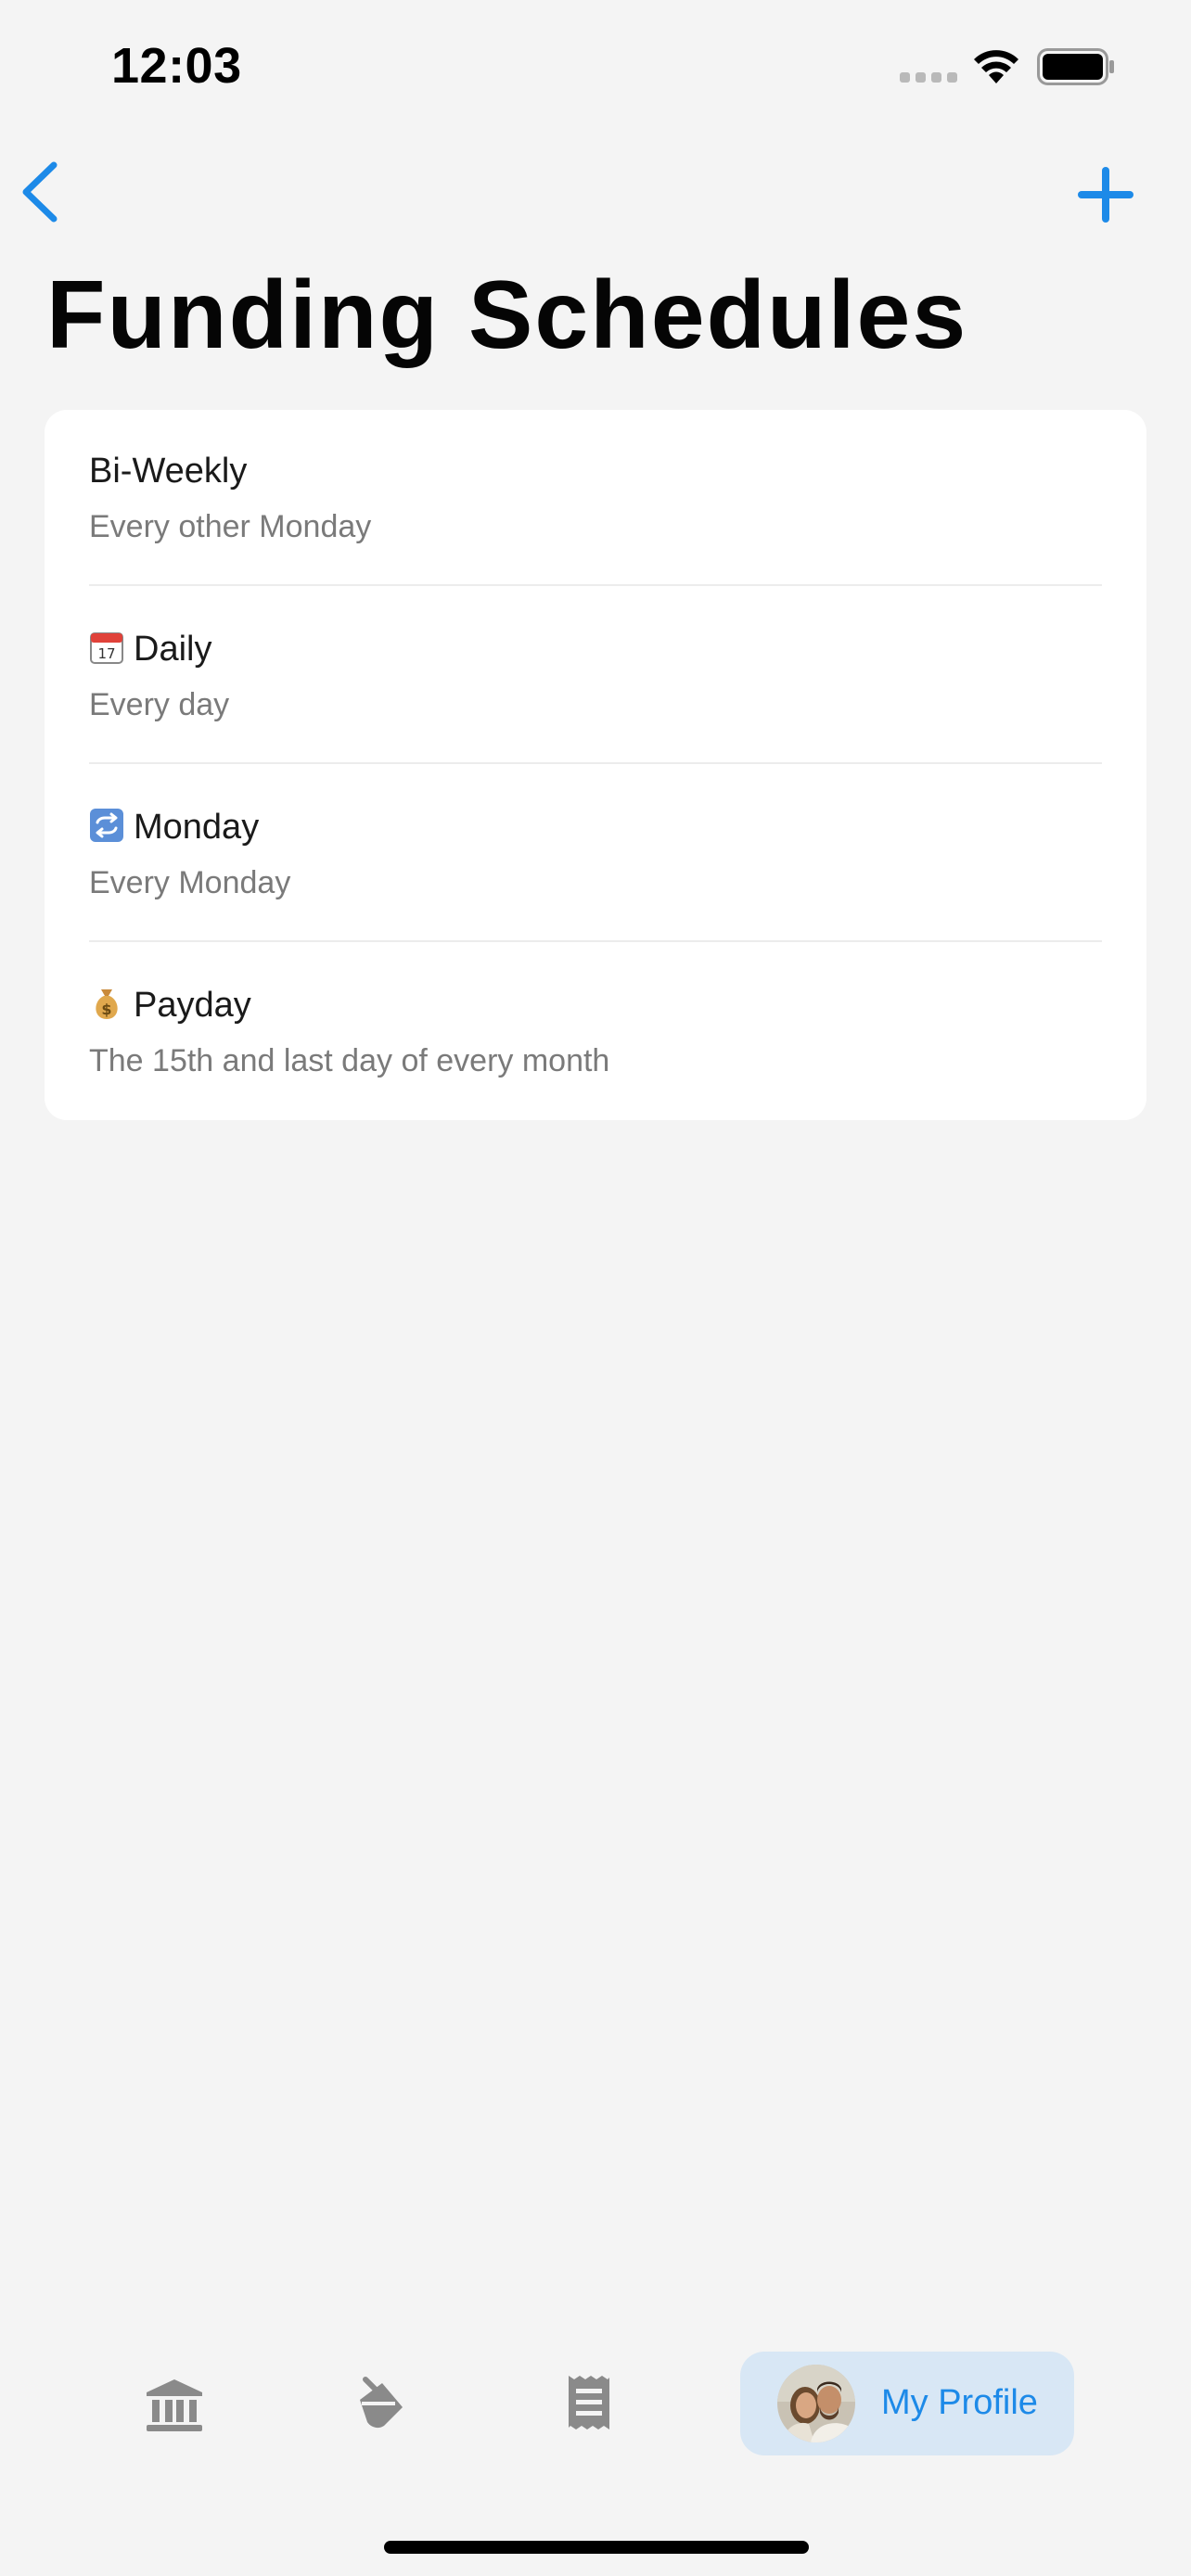  Describe the element at coordinates (106, 826) in the screenshot. I see `repeat-emoji-icon` at that location.